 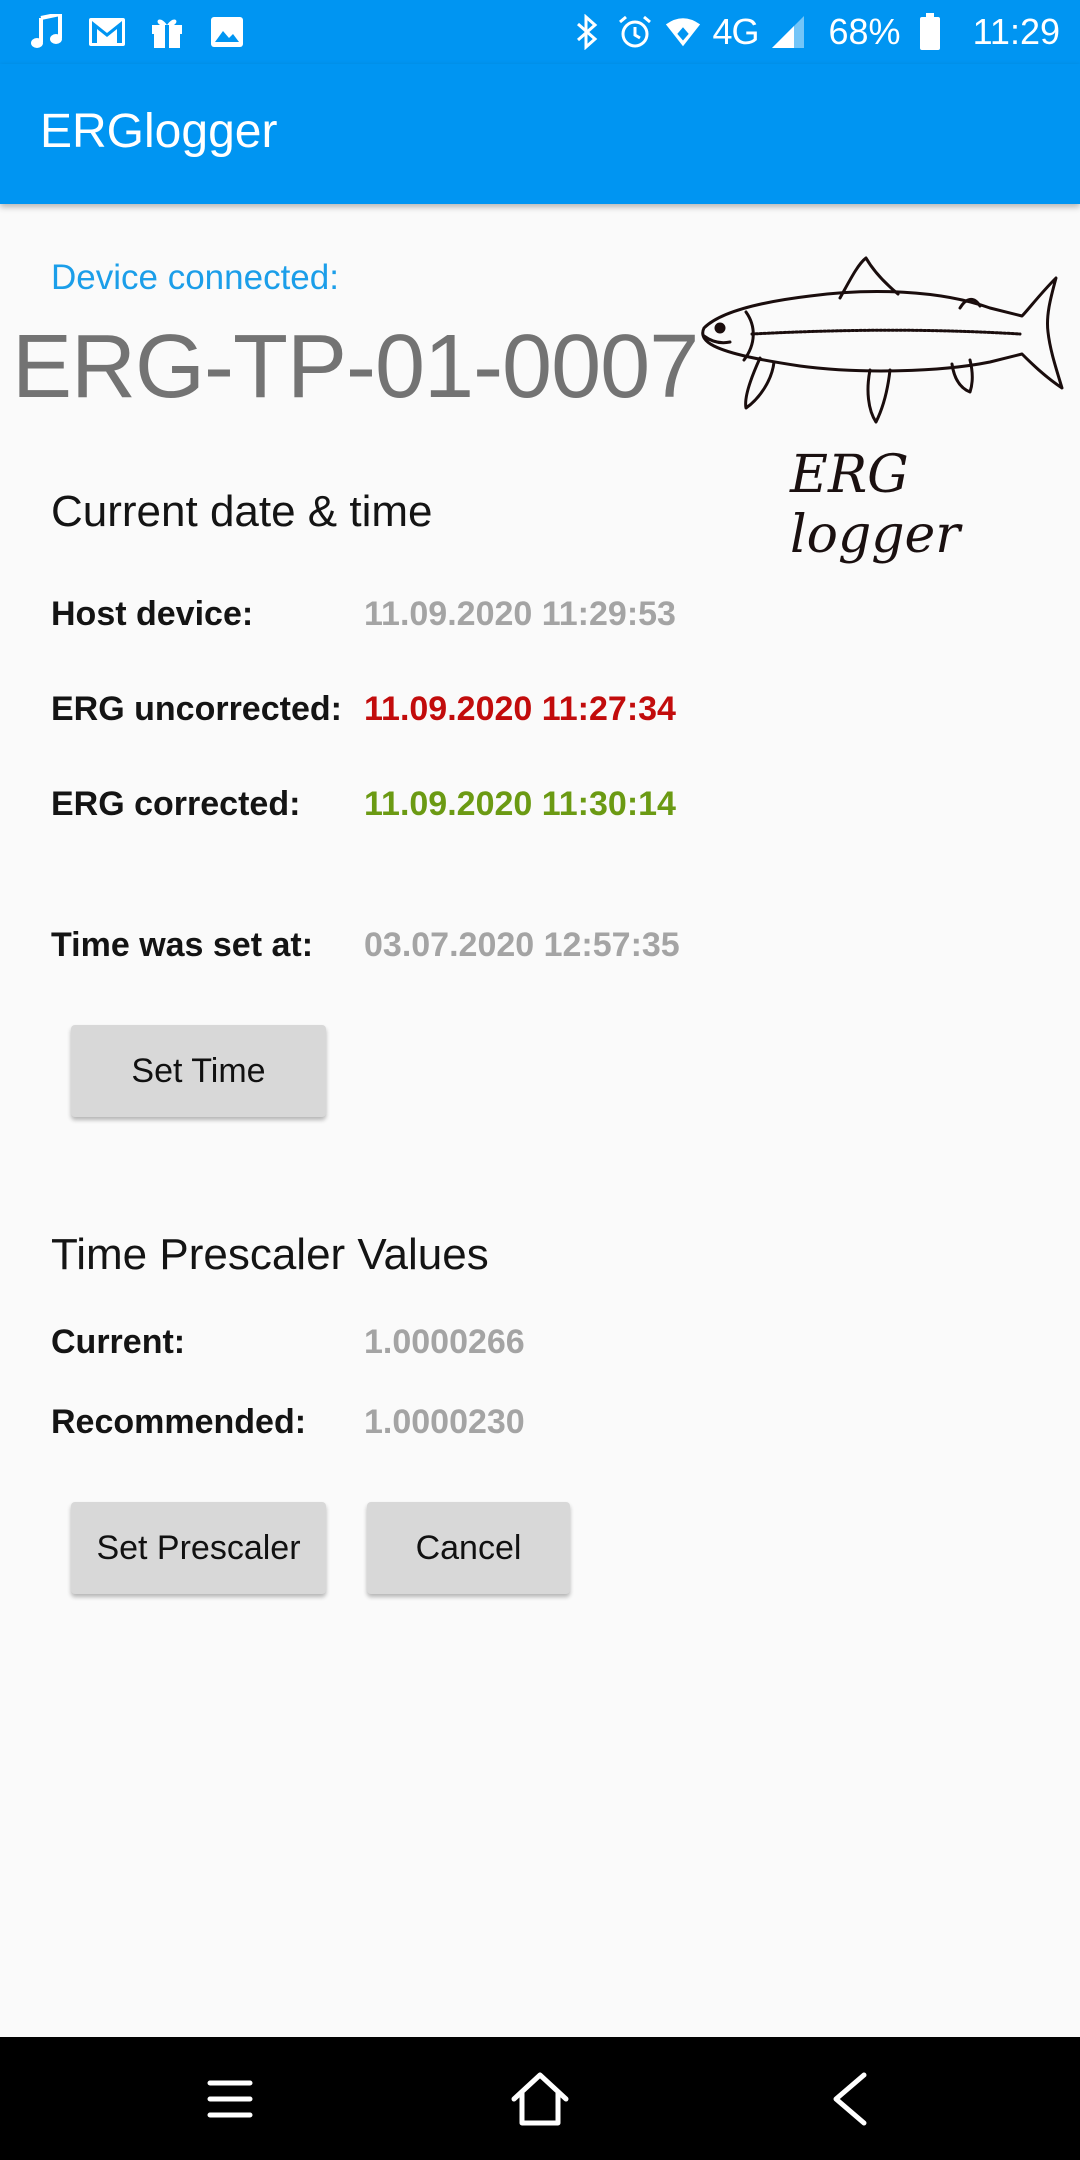 What do you see at coordinates (196, 709) in the screenshot?
I see `erg-uncorrected-label: ERG uncorrected:` at bounding box center [196, 709].